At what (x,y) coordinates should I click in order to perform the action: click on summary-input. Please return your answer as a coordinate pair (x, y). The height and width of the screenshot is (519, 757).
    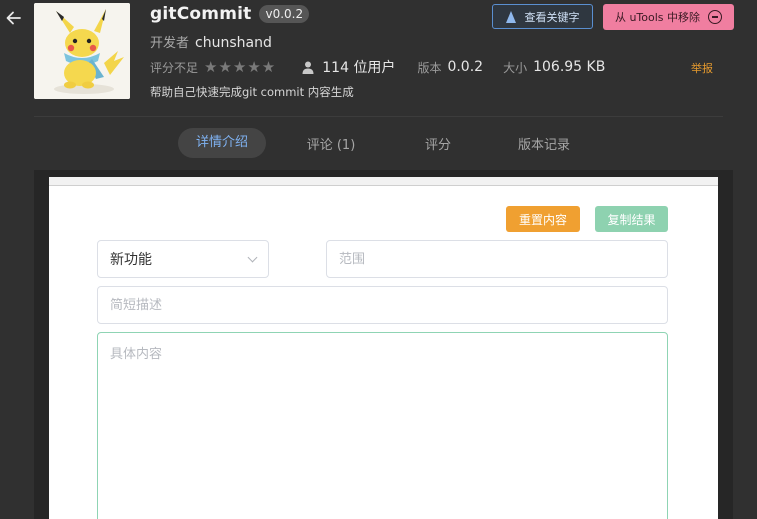
    Looking at the image, I should click on (382, 305).